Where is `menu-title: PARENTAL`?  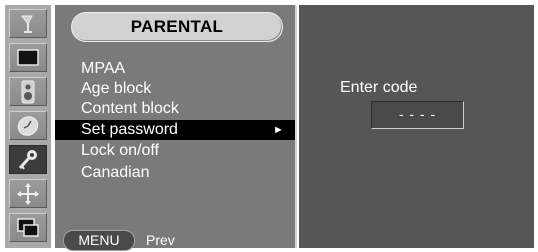 menu-title: PARENTAL is located at coordinates (177, 27).